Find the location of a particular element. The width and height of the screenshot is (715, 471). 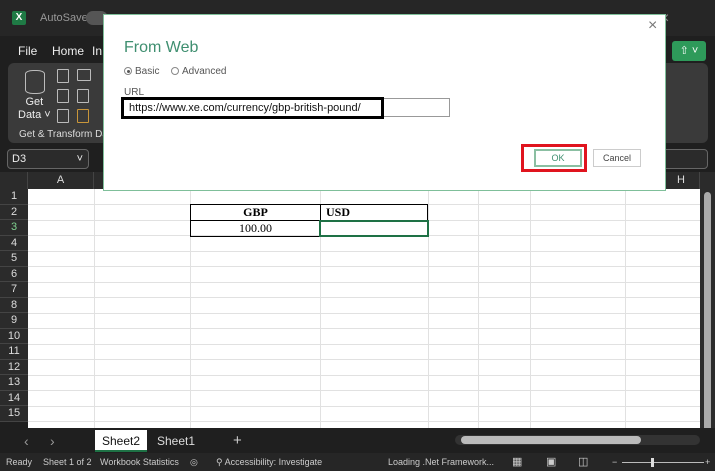

menu-insert: In is located at coordinates (97, 51).